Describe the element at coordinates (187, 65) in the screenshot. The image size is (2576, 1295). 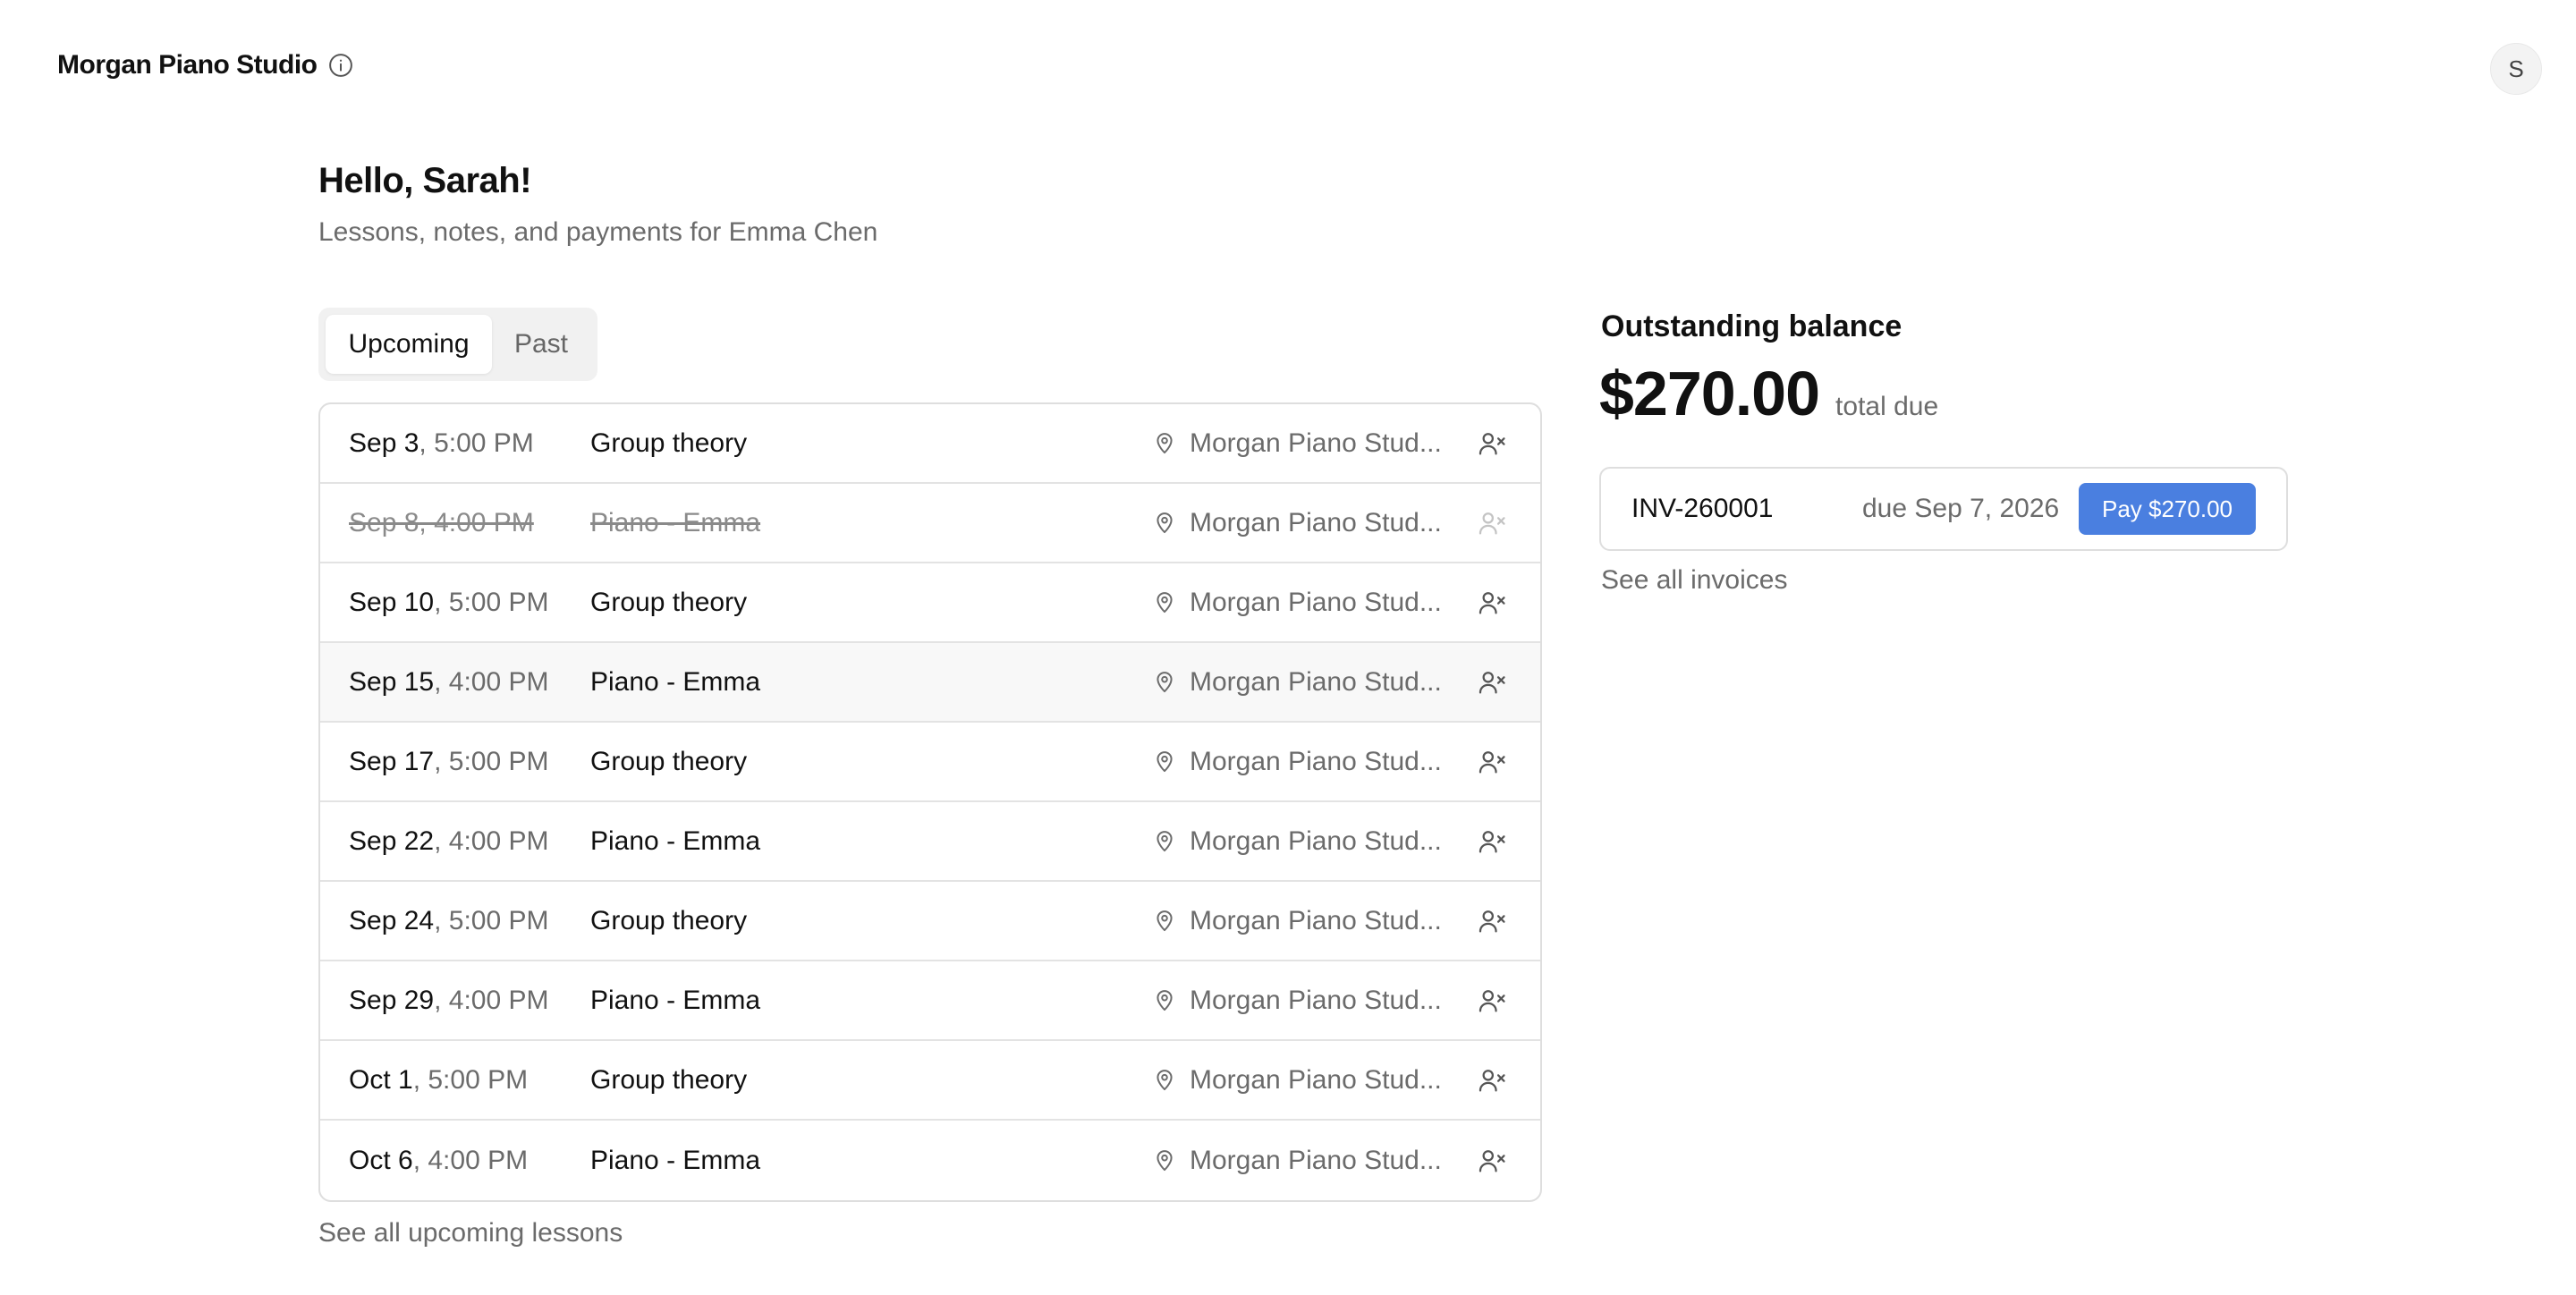
I see `studio-name: Morgan Piano Studio` at that location.